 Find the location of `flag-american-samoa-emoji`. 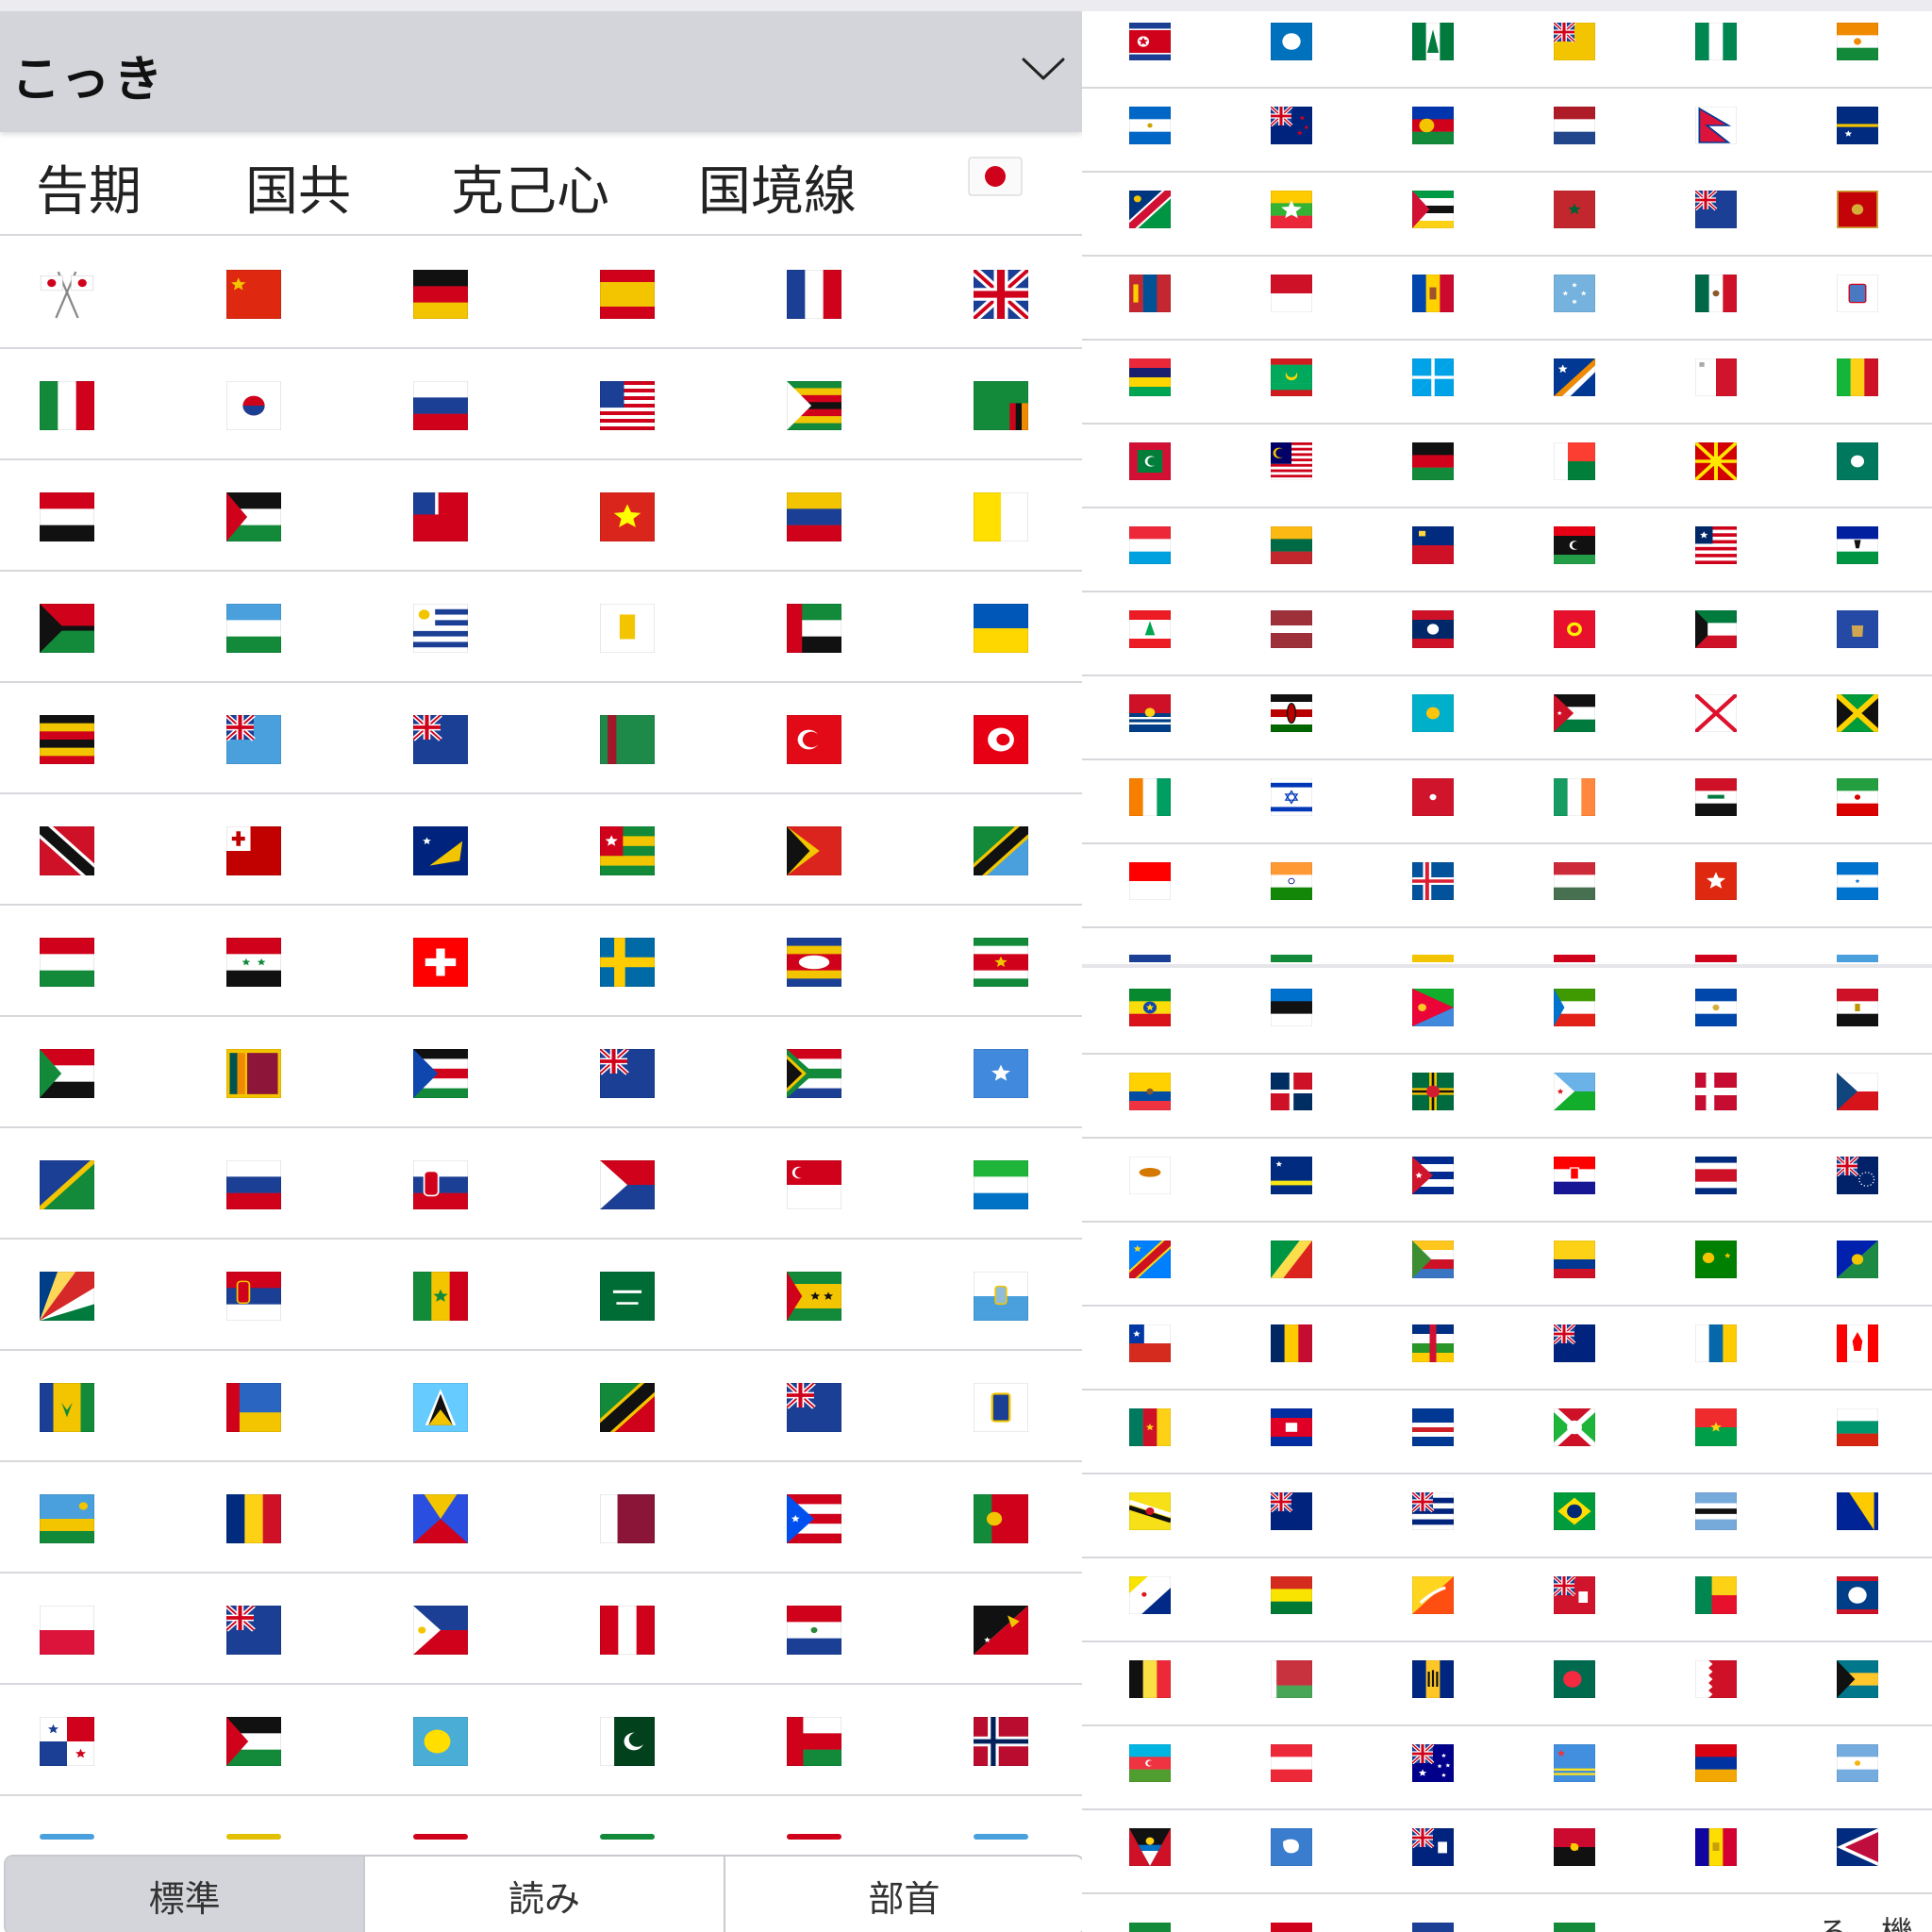

flag-american-samoa-emoji is located at coordinates (1858, 1847).